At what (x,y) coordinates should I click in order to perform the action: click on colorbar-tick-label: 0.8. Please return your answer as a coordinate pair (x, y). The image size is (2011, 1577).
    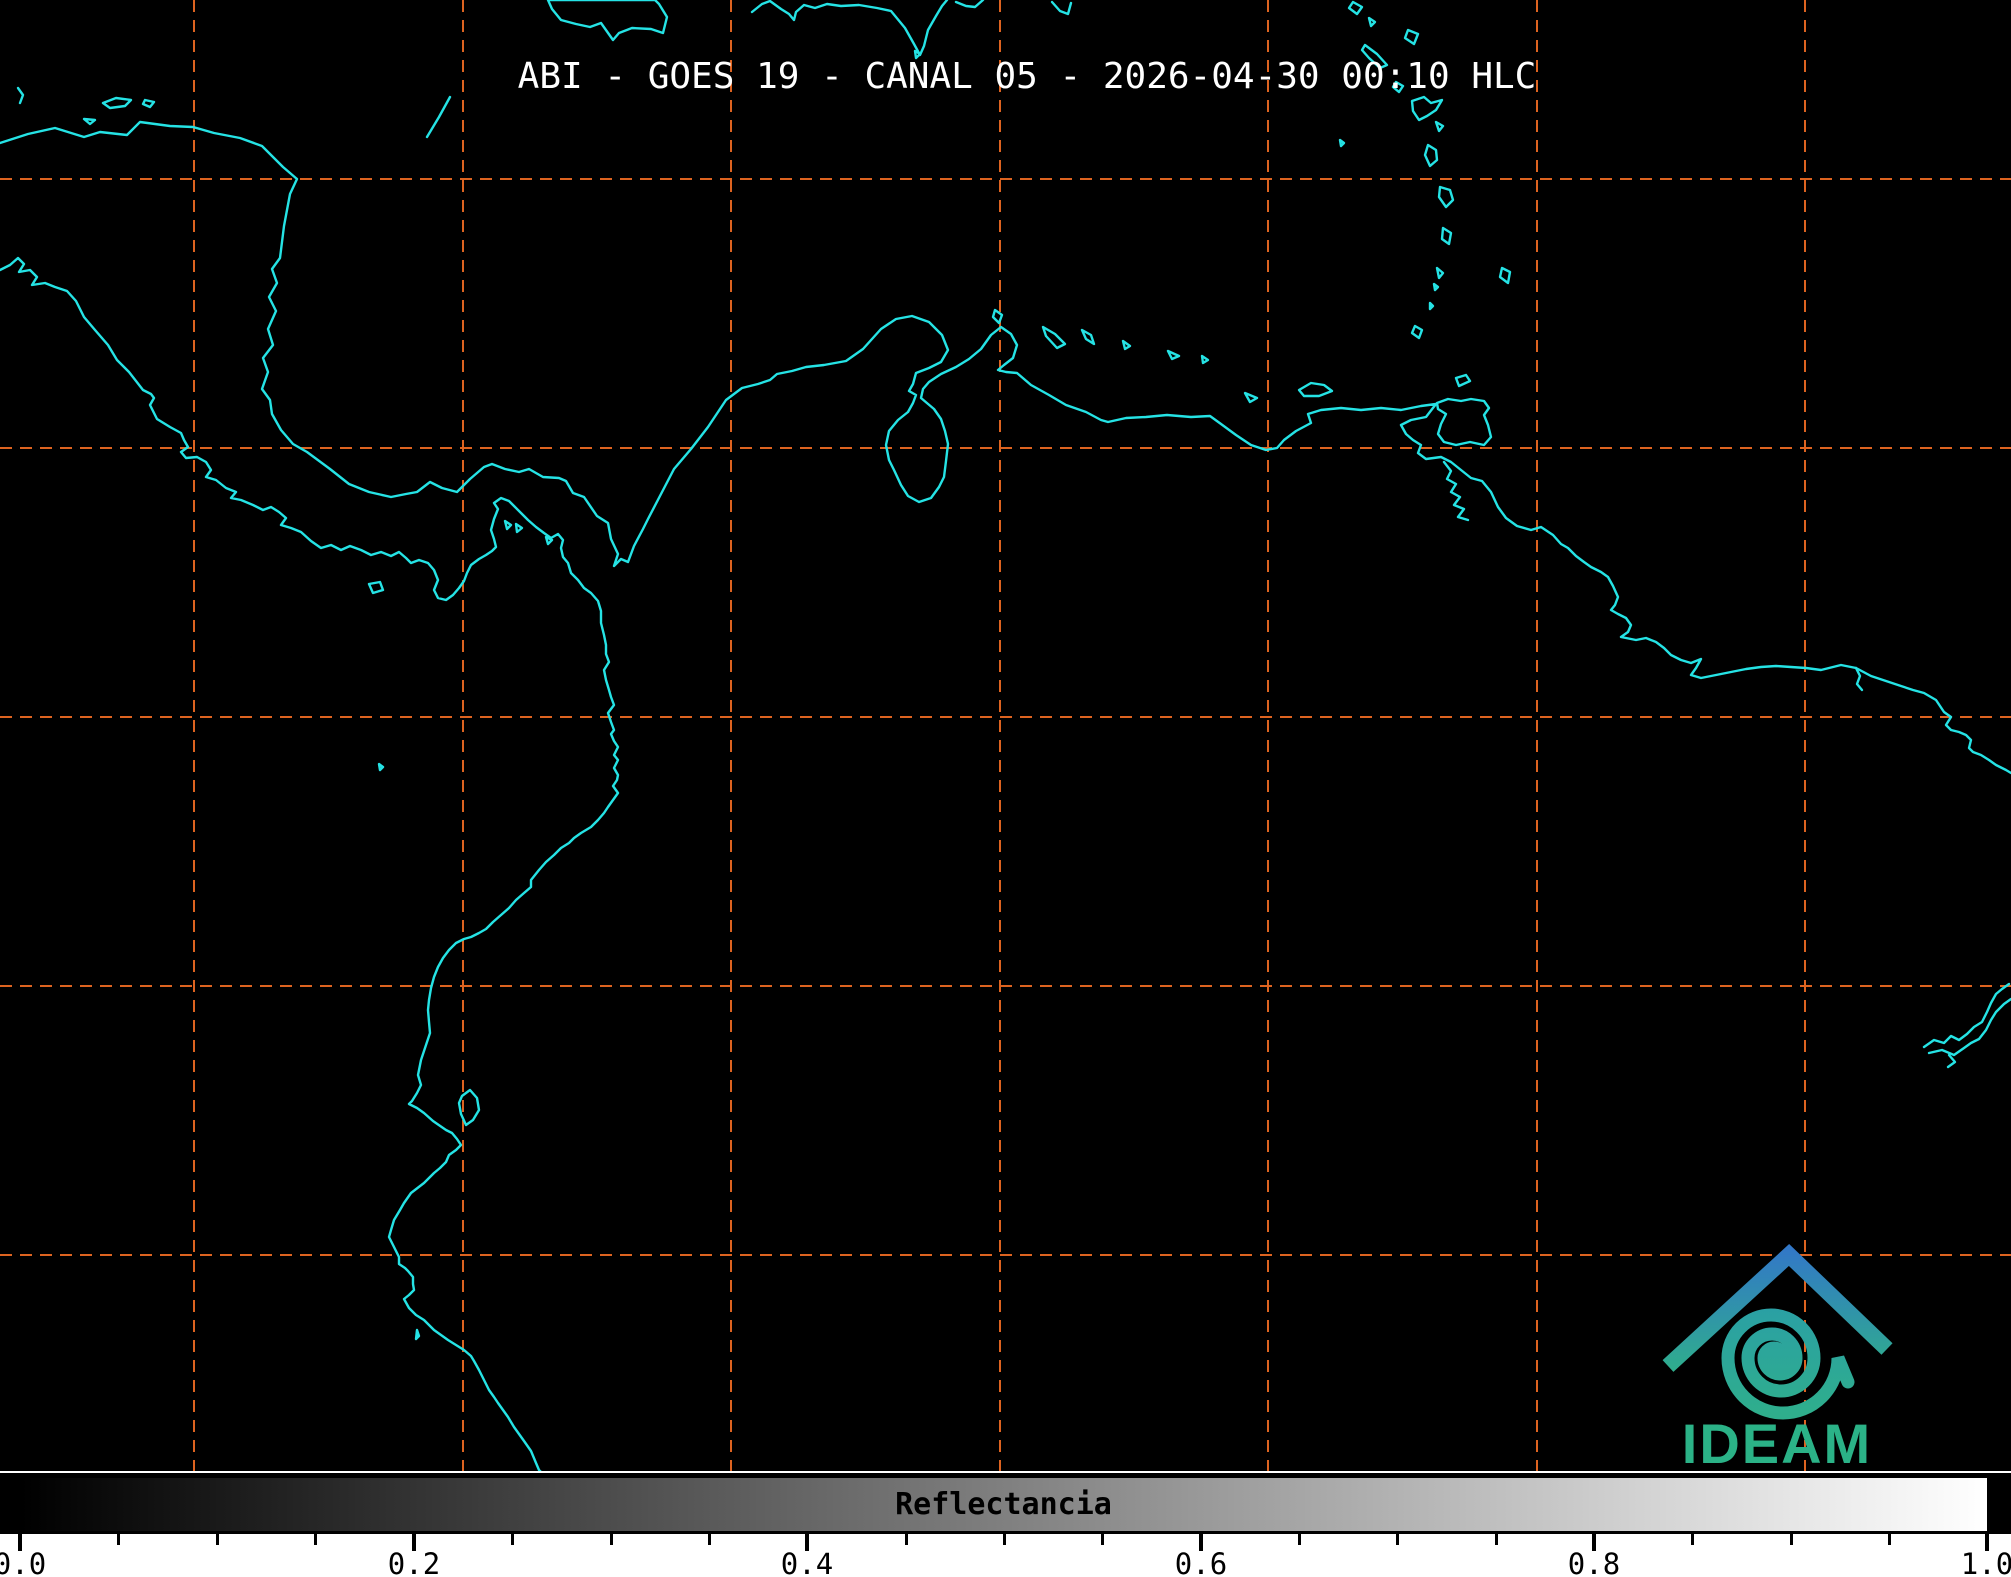
    Looking at the image, I should click on (1594, 1562).